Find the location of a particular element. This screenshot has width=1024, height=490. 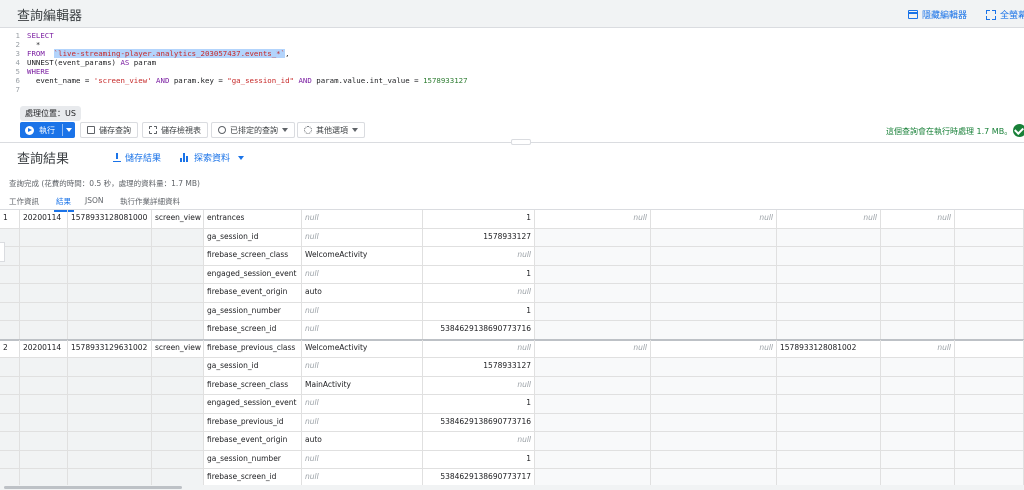

save-view-label: 儲存檢視表 is located at coordinates (181, 130).